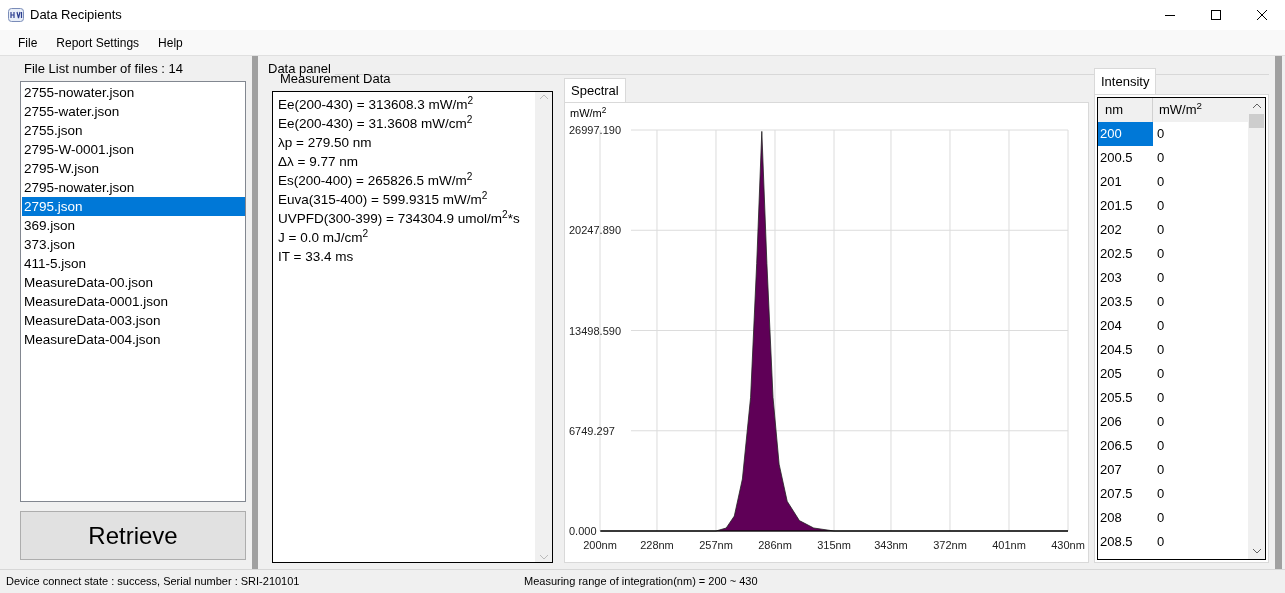 The image size is (1285, 593). What do you see at coordinates (133, 92) in the screenshot?
I see `file-list-item: 2755-nowater.json` at bounding box center [133, 92].